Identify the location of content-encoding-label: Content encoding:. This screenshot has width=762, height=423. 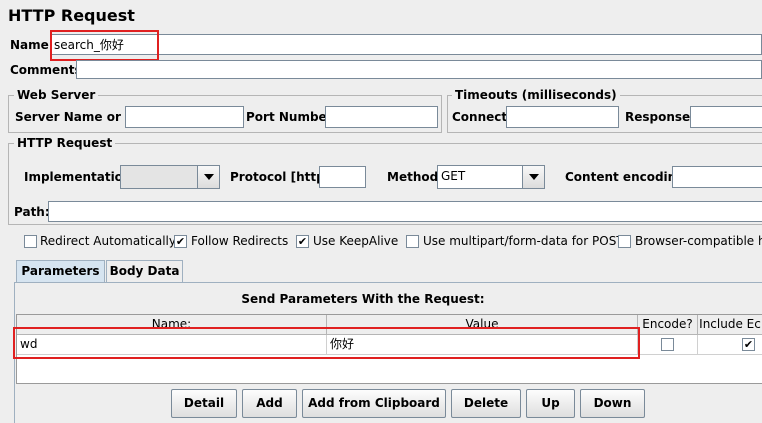
(627, 177).